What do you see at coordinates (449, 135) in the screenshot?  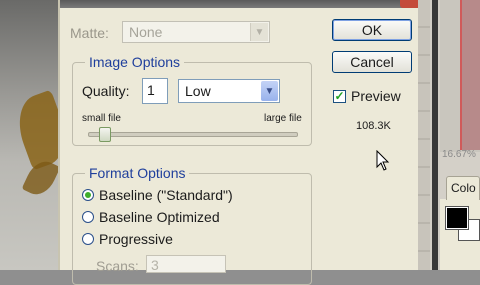 I see `photoshop-side-panel: 16.67% Colo` at bounding box center [449, 135].